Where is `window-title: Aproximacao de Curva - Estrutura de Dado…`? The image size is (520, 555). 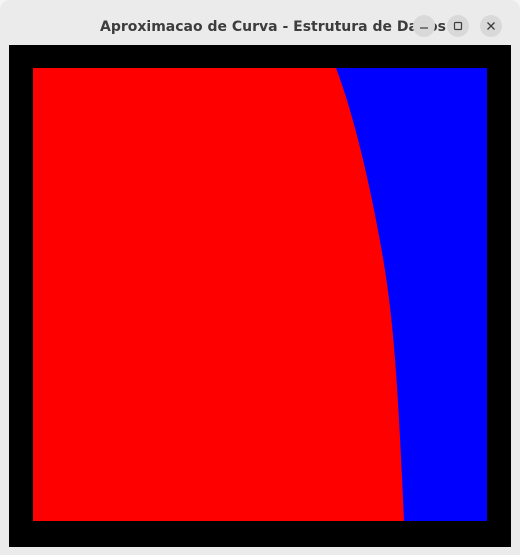 window-title: Aproximacao de Curva - Estrutura de Dado… is located at coordinates (273, 27).